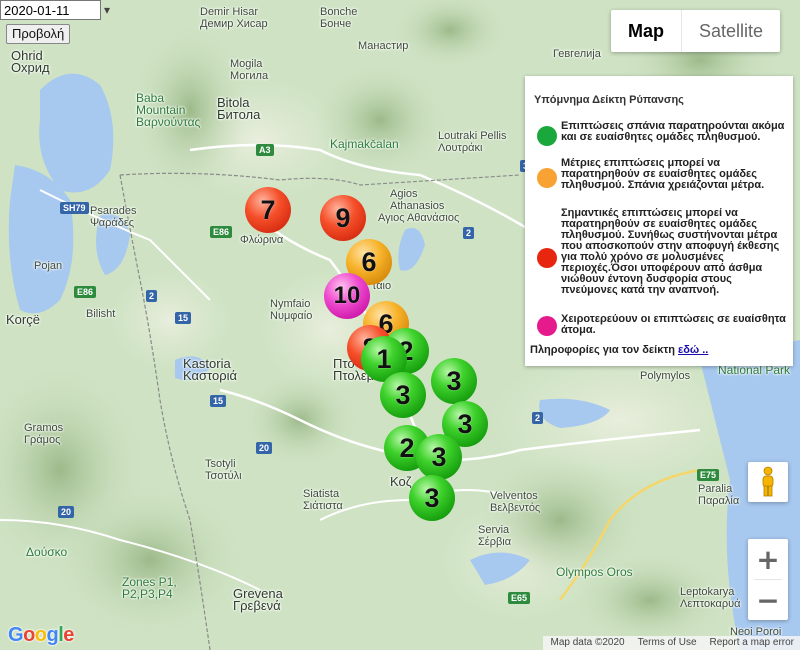 The height and width of the screenshot is (650, 800). I want to click on view-button: Προβολή, so click(38, 34).